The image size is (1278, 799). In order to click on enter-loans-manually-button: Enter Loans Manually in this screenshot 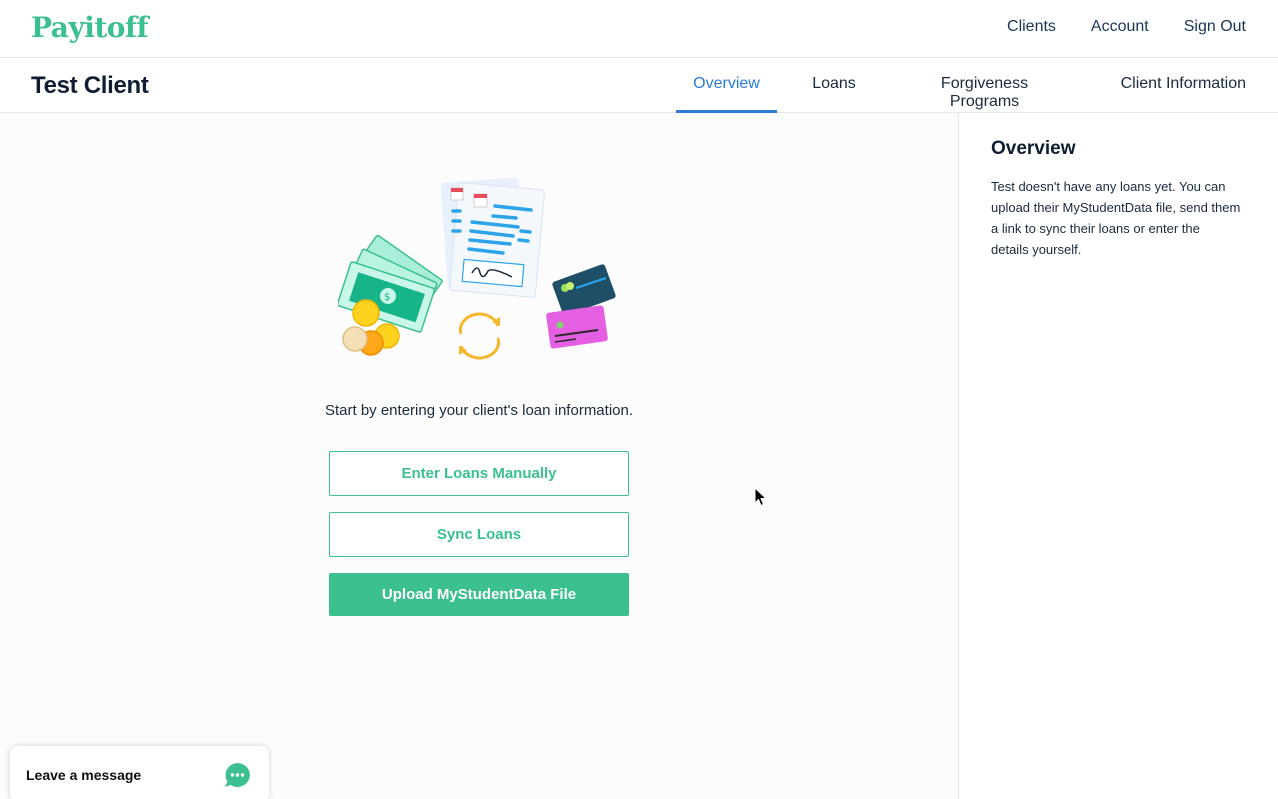, I will do `click(479, 473)`.